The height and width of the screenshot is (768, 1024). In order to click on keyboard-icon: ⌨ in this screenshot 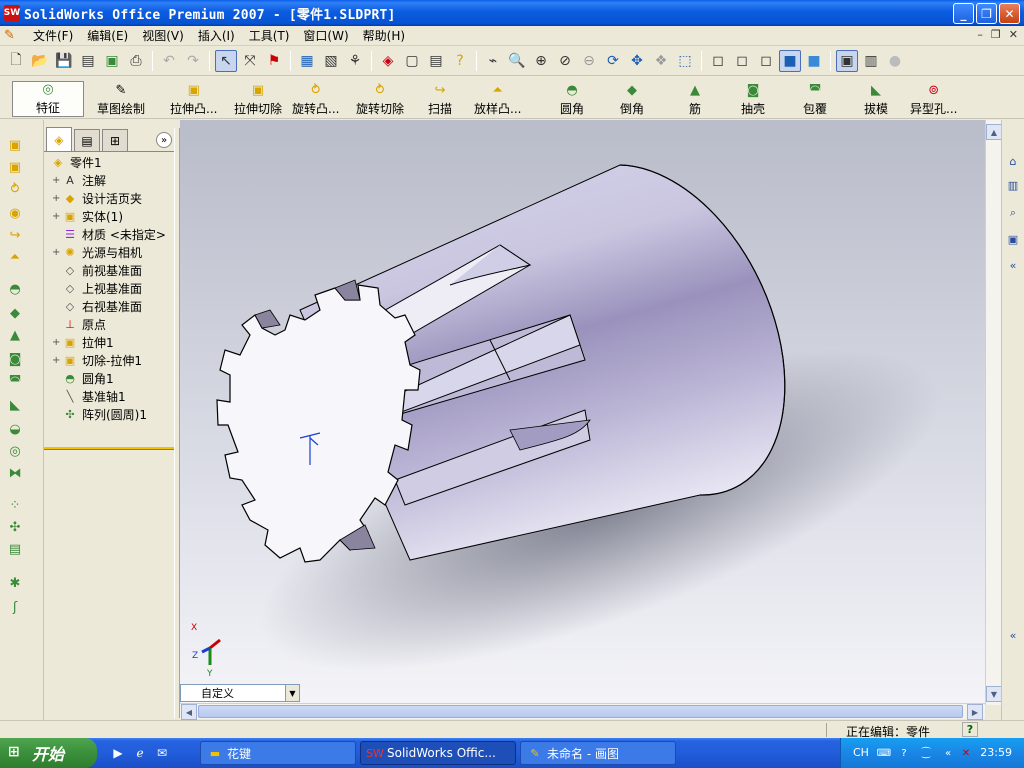, I will do `click(884, 753)`.